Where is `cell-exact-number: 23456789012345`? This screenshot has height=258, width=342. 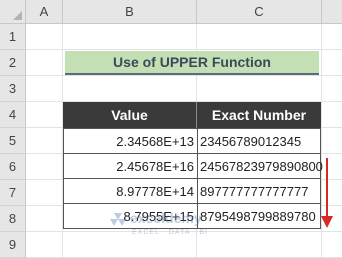
cell-exact-number: 23456789012345 is located at coordinates (259, 141).